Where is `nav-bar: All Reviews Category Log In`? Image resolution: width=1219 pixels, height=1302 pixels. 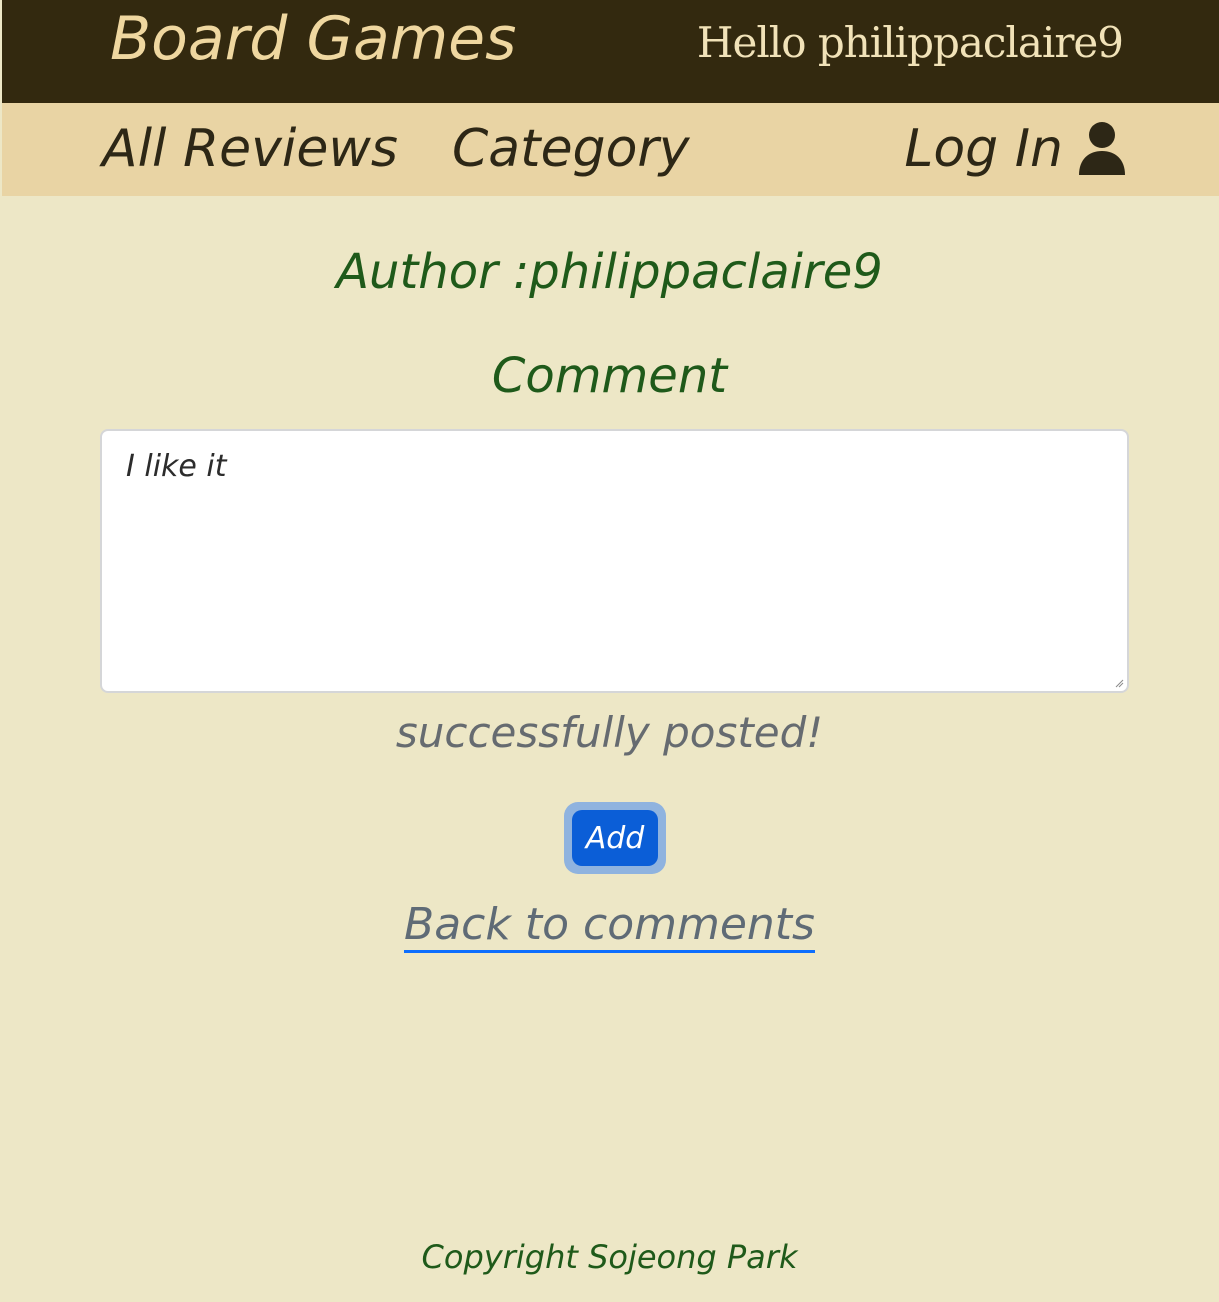 nav-bar: All Reviews Category Log In is located at coordinates (610, 149).